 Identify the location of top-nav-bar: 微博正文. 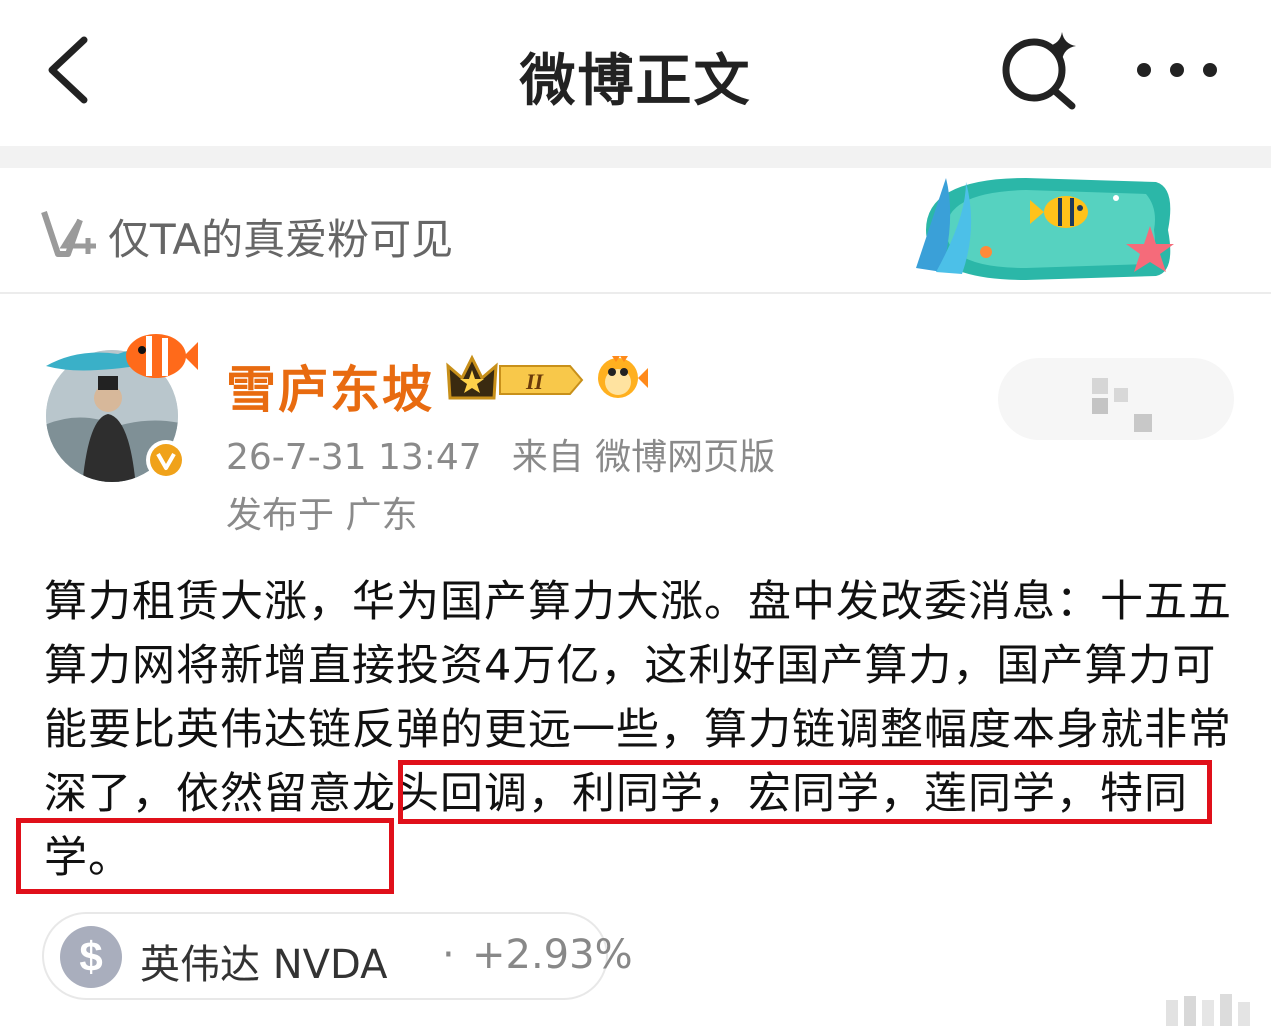
(635, 73).